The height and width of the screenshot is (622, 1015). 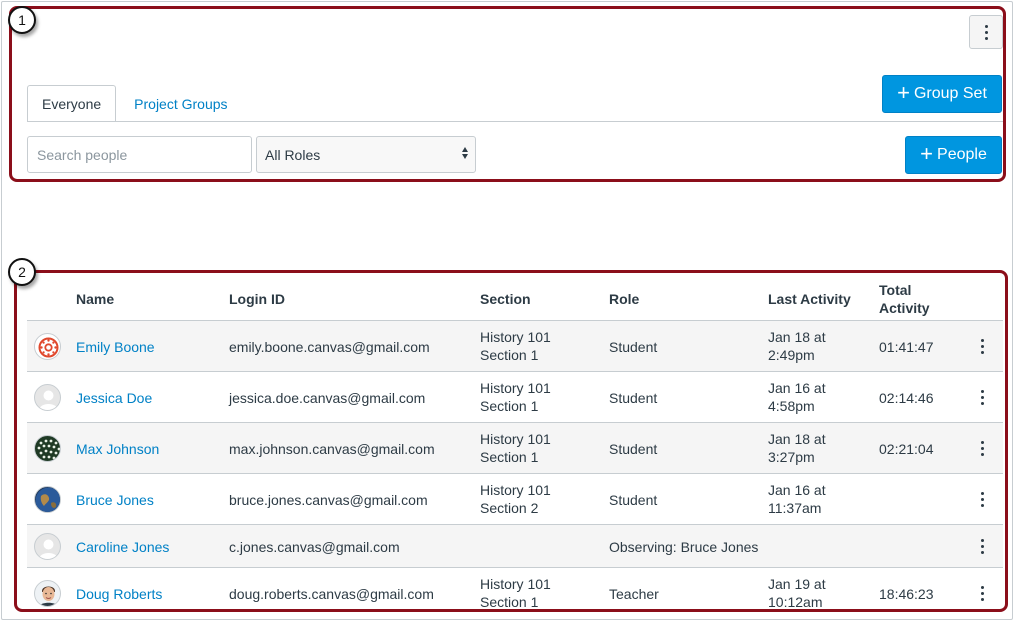 I want to click on login-id: doug.roberts.canvas@gmail.com, so click(x=331, y=594).